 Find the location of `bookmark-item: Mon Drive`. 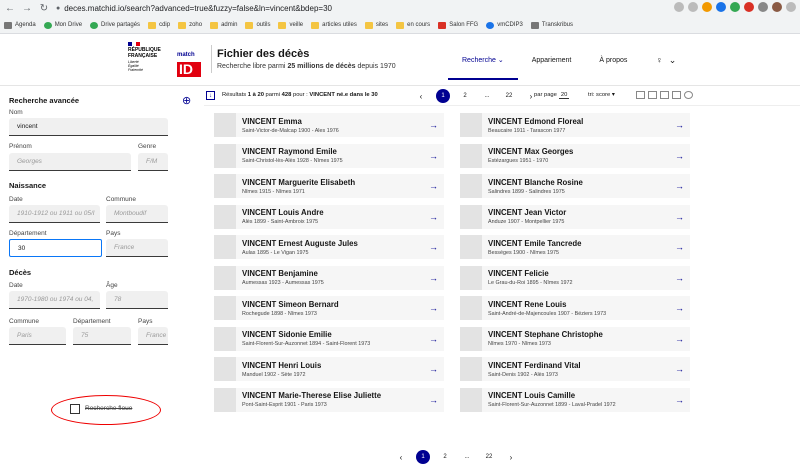

bookmark-item: Mon Drive is located at coordinates (62, 25).